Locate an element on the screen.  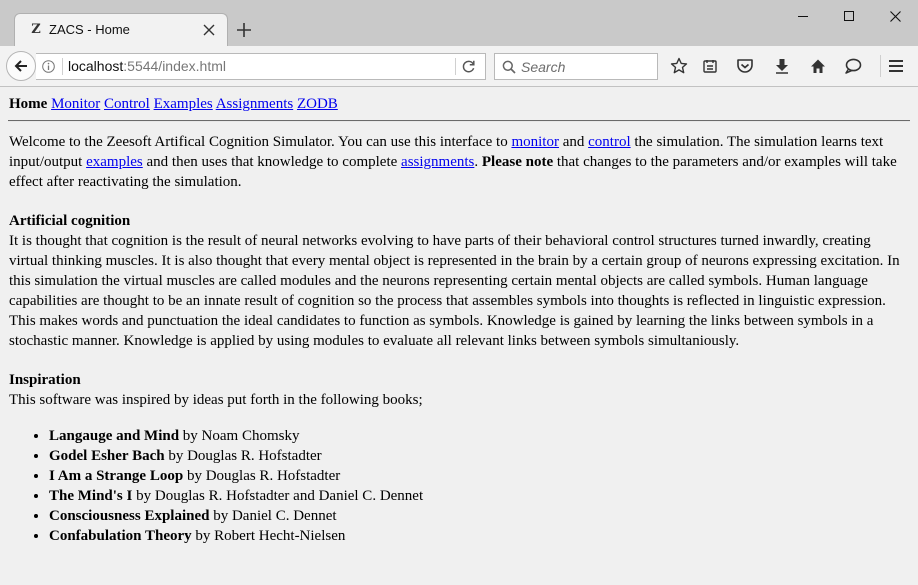
download-icon is located at coordinates (782, 66).